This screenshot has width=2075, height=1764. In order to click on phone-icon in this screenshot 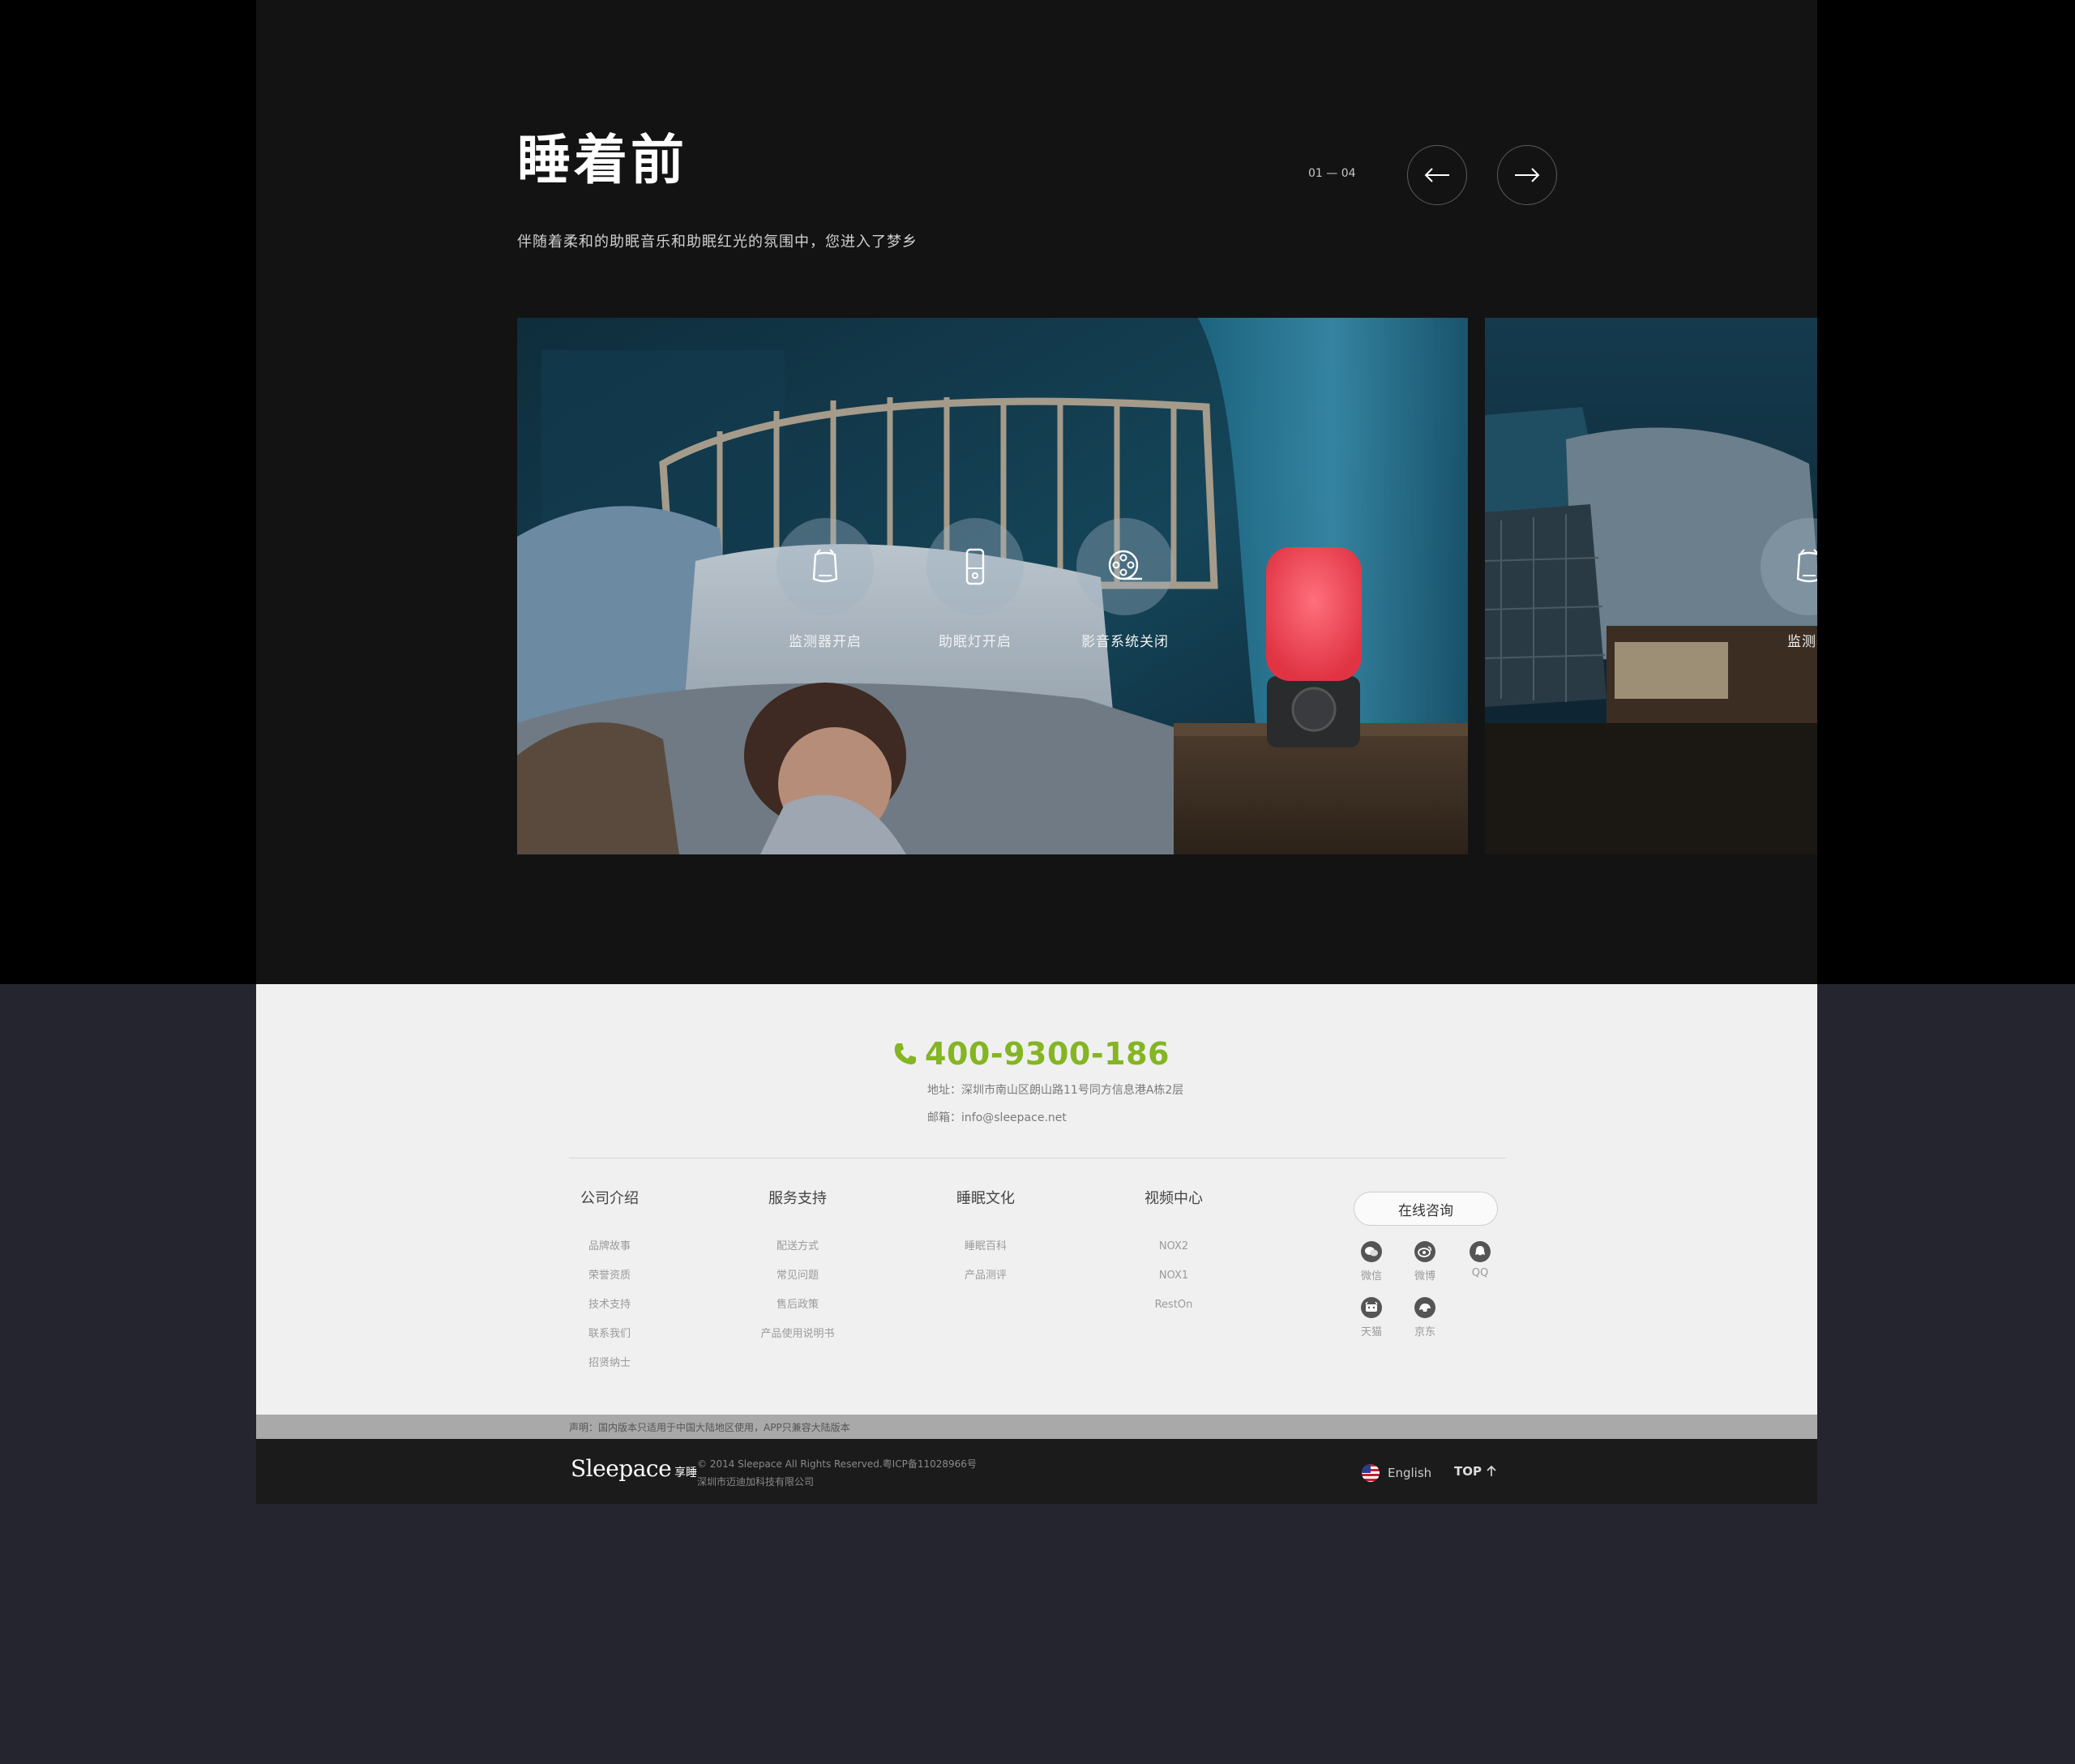, I will do `click(905, 1053)`.